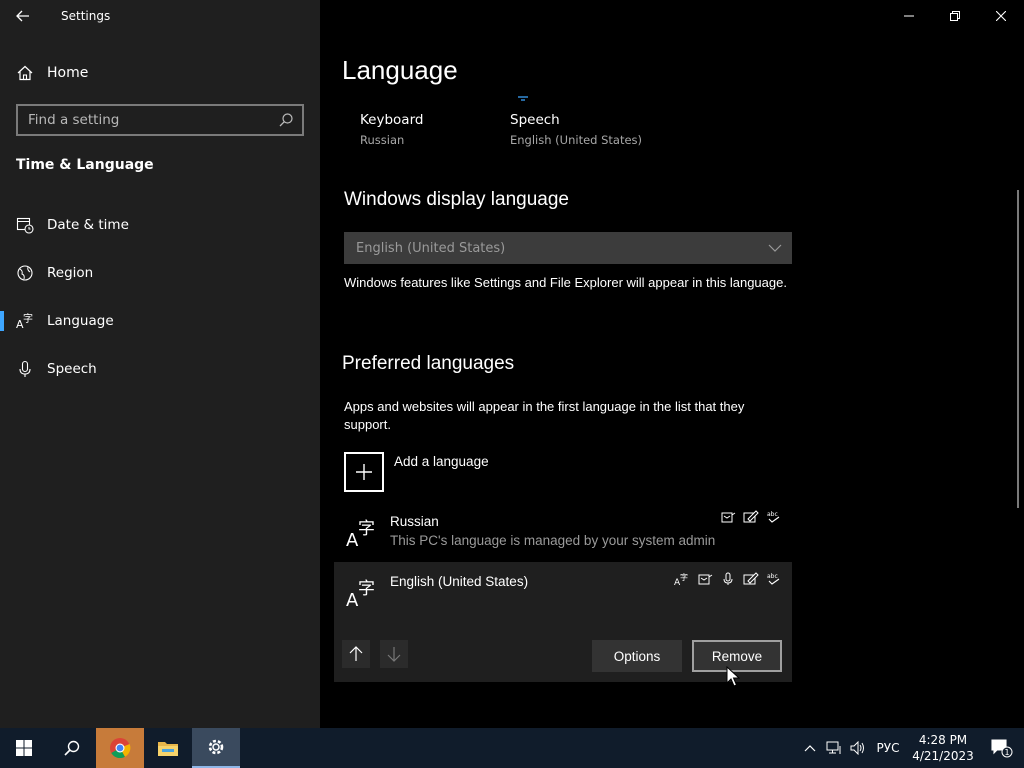 The image size is (1024, 768). I want to click on keyboard-label: Keyboard, so click(392, 120).